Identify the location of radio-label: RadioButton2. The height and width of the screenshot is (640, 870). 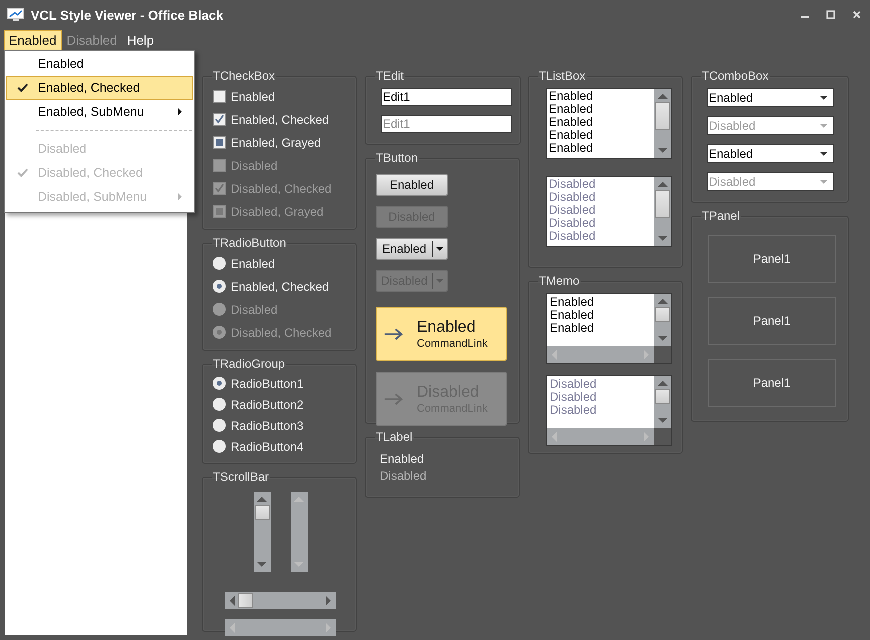
(267, 405).